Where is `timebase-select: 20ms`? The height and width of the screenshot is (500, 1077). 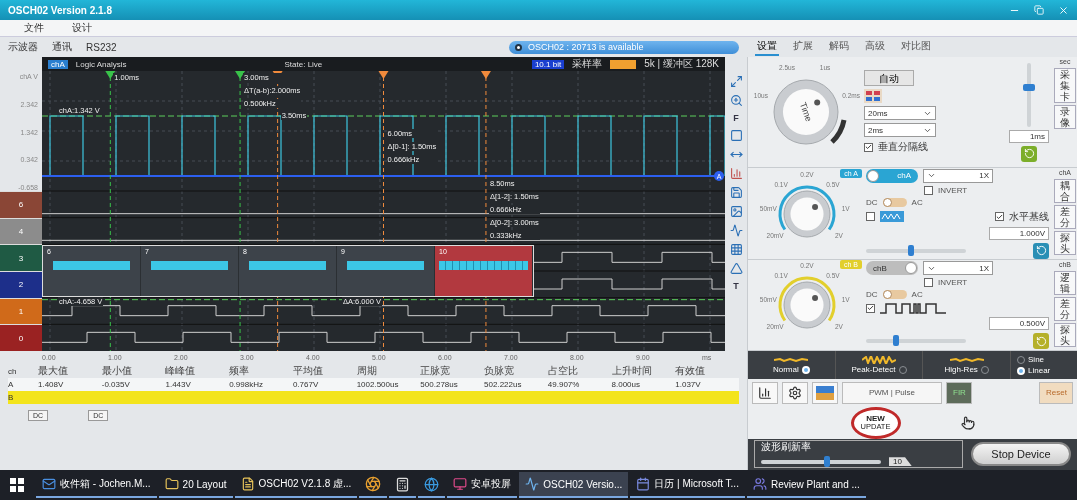
timebase-select: 20ms is located at coordinates (900, 113).